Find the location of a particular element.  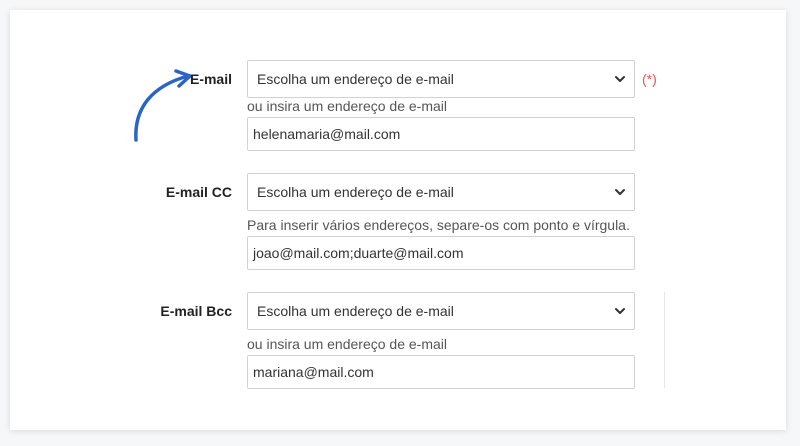

divider is located at coordinates (664, 340).